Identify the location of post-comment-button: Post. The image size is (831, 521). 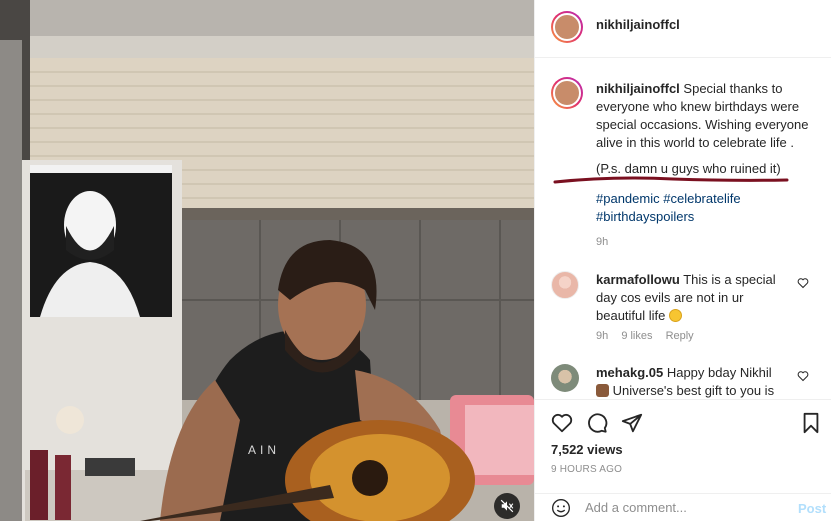
(812, 508).